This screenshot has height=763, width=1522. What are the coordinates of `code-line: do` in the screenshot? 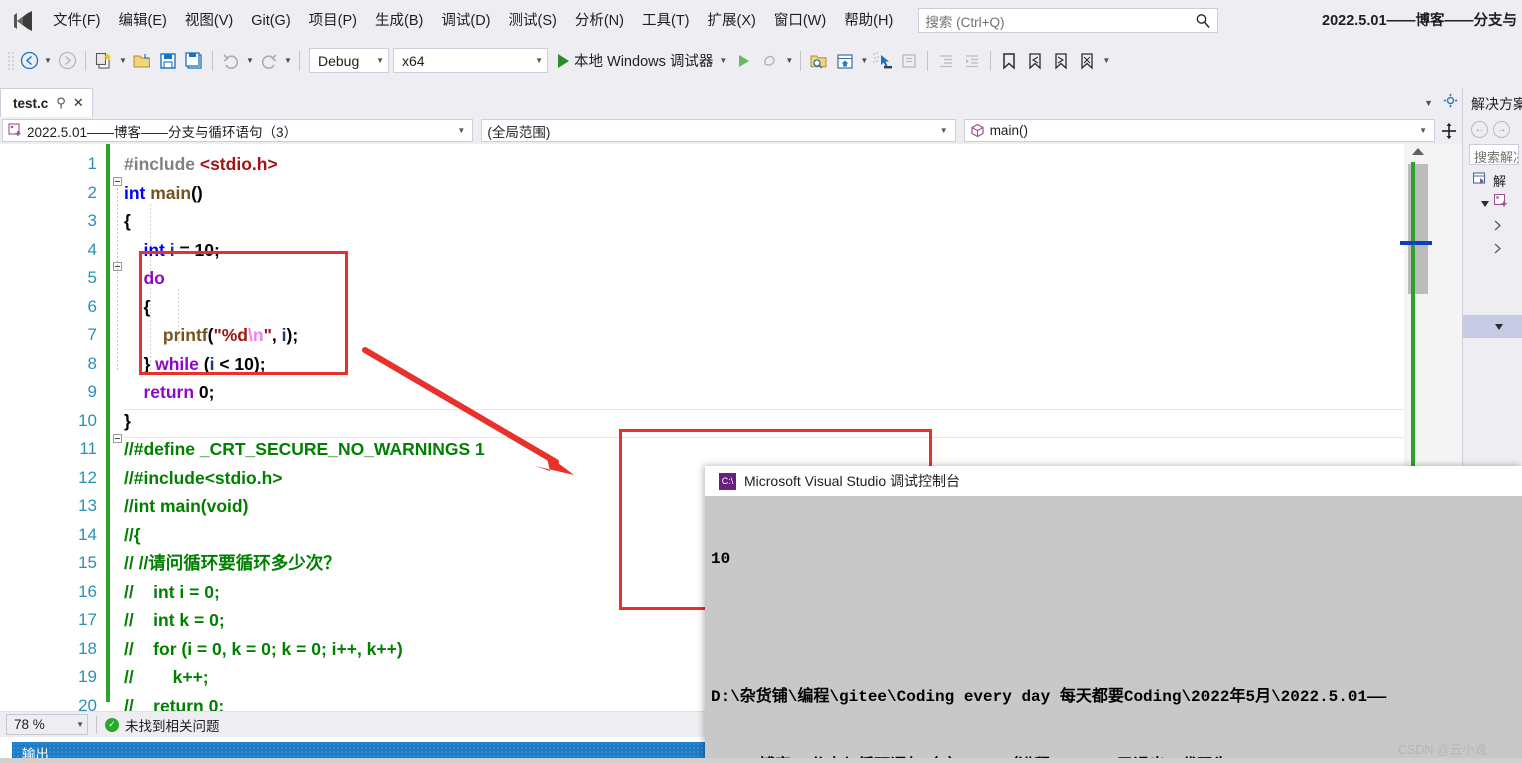 It's located at (144, 278).